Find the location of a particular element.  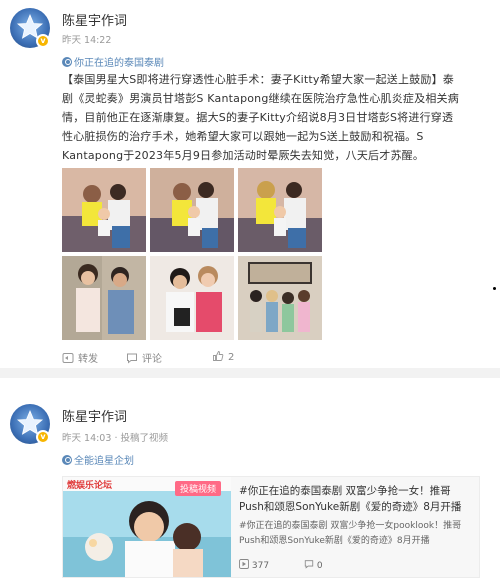

post-time: 昨天 14:22 is located at coordinates (86, 39).